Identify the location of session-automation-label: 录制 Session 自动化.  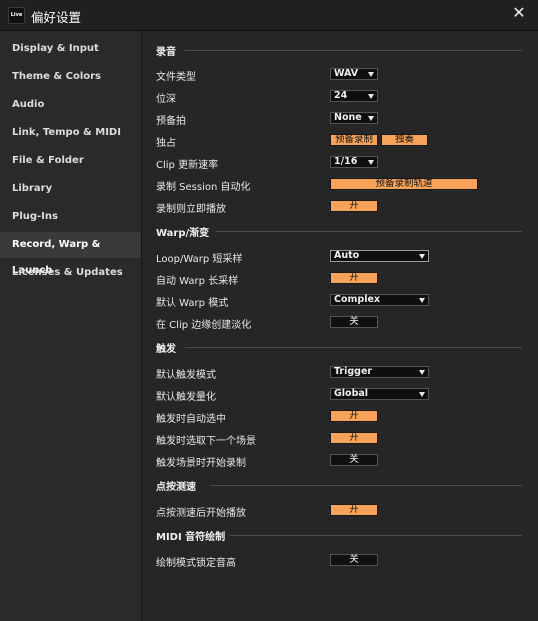
(203, 187).